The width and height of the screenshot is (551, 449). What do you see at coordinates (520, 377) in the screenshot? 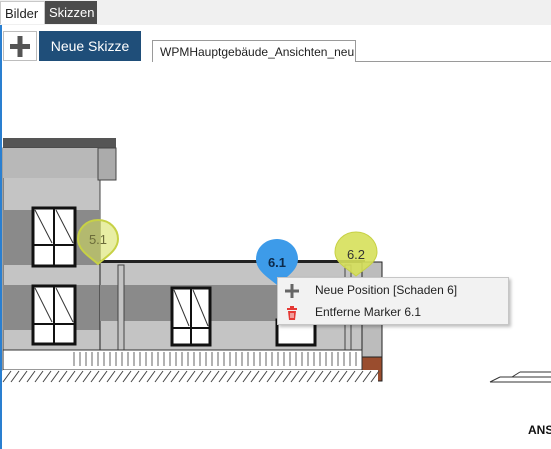
I see `ground-right` at bounding box center [520, 377].